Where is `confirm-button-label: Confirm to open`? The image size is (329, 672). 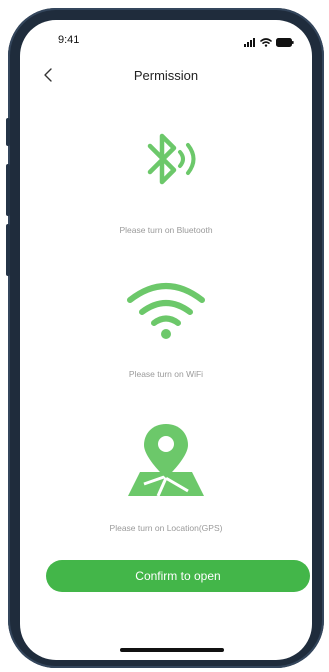 confirm-button-label: Confirm to open is located at coordinates (178, 576).